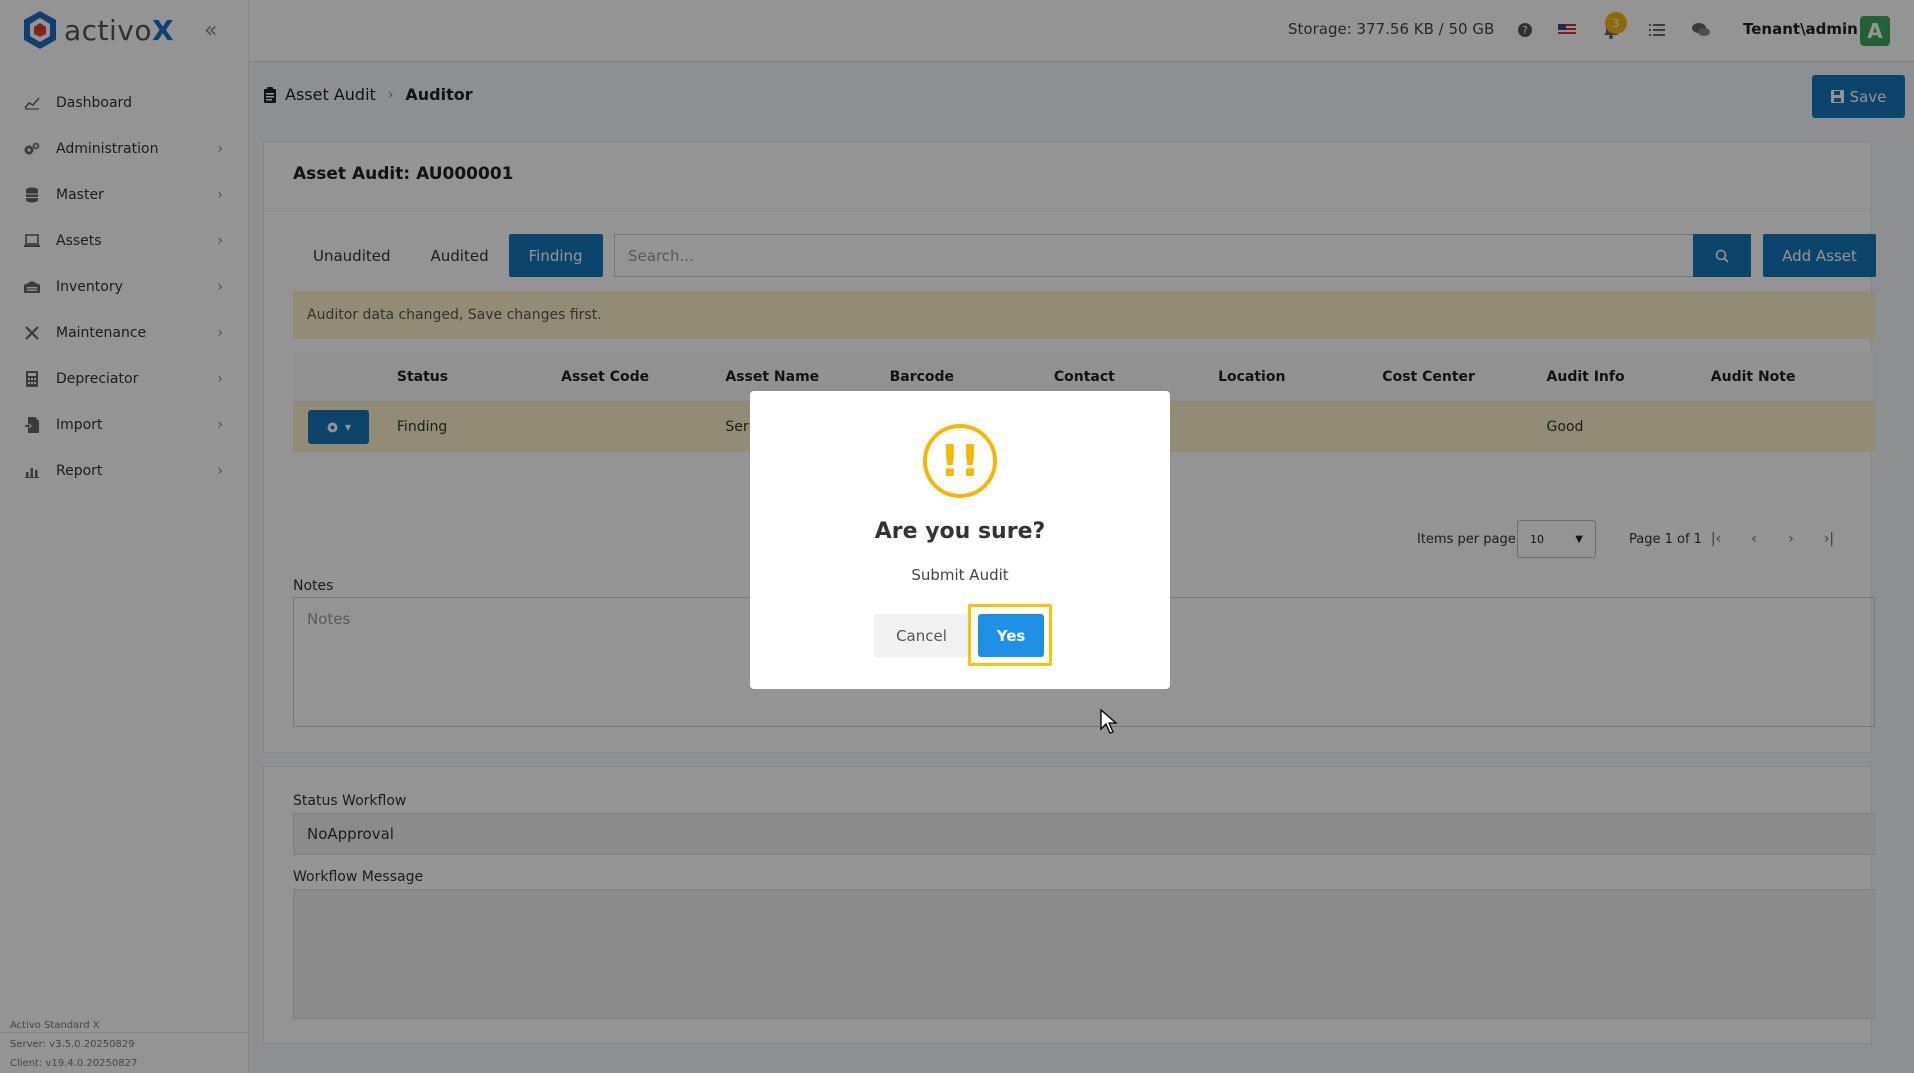  Describe the element at coordinates (960, 531) in the screenshot. I see `dialog-title: Are you sure?` at that location.